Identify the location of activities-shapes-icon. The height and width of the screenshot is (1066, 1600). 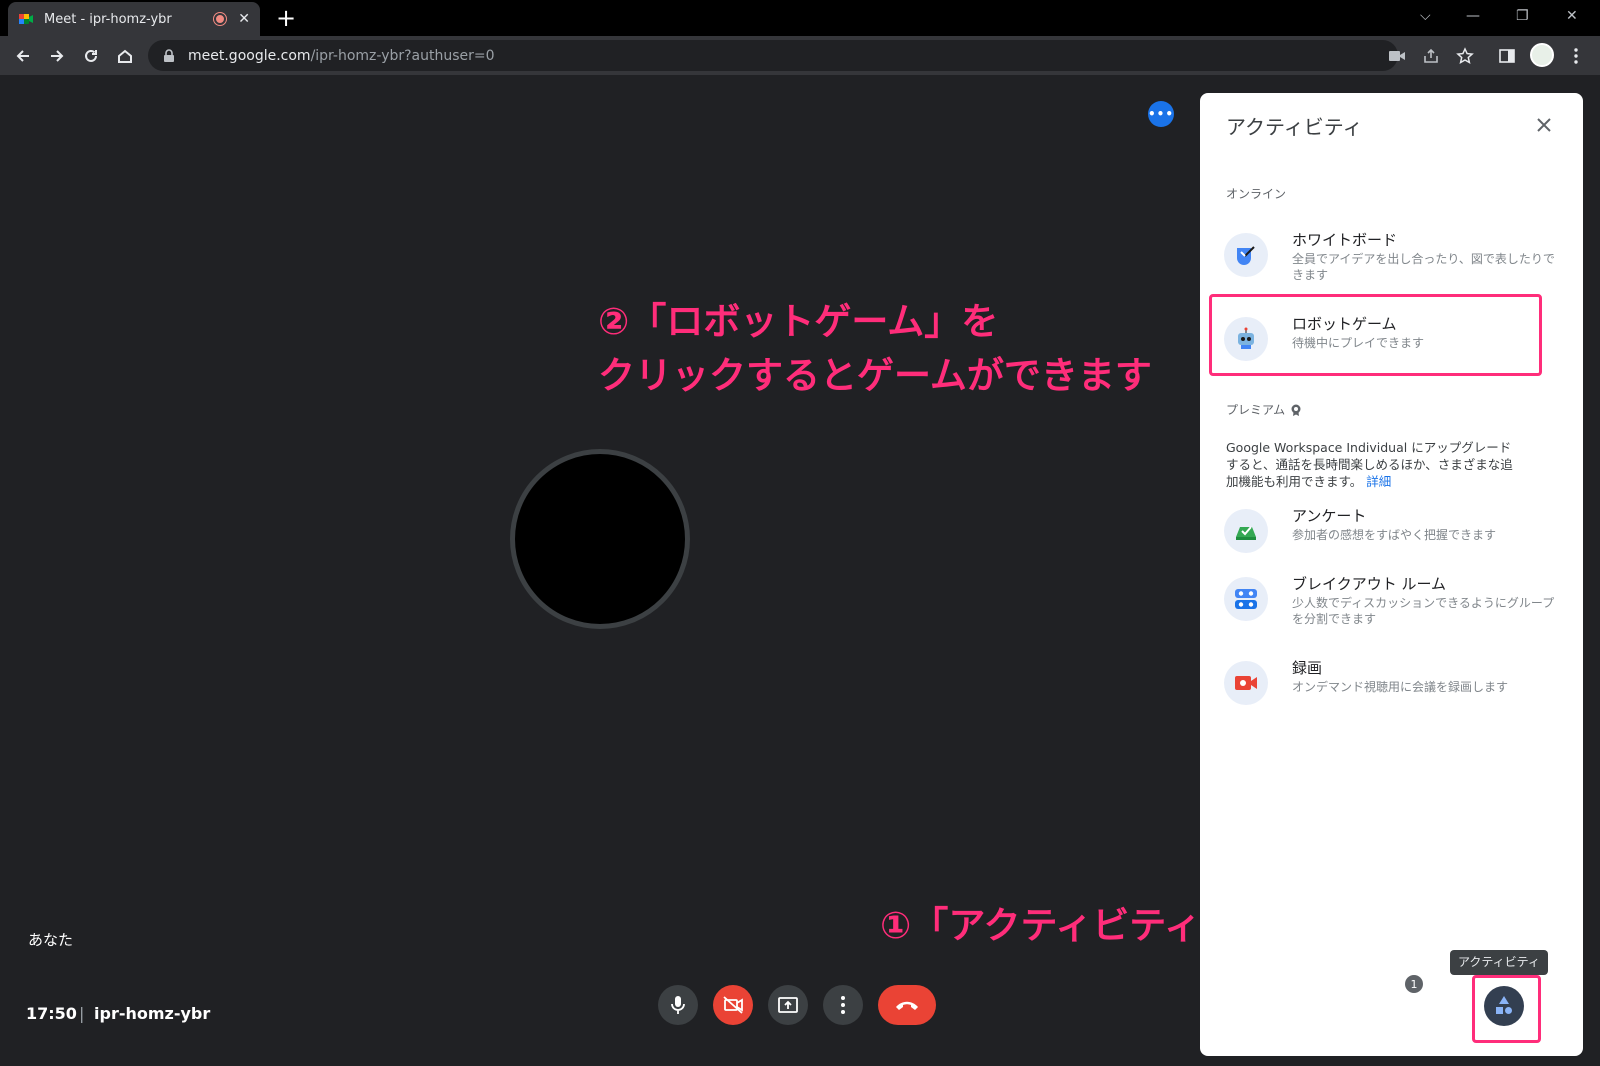
(1504, 1005).